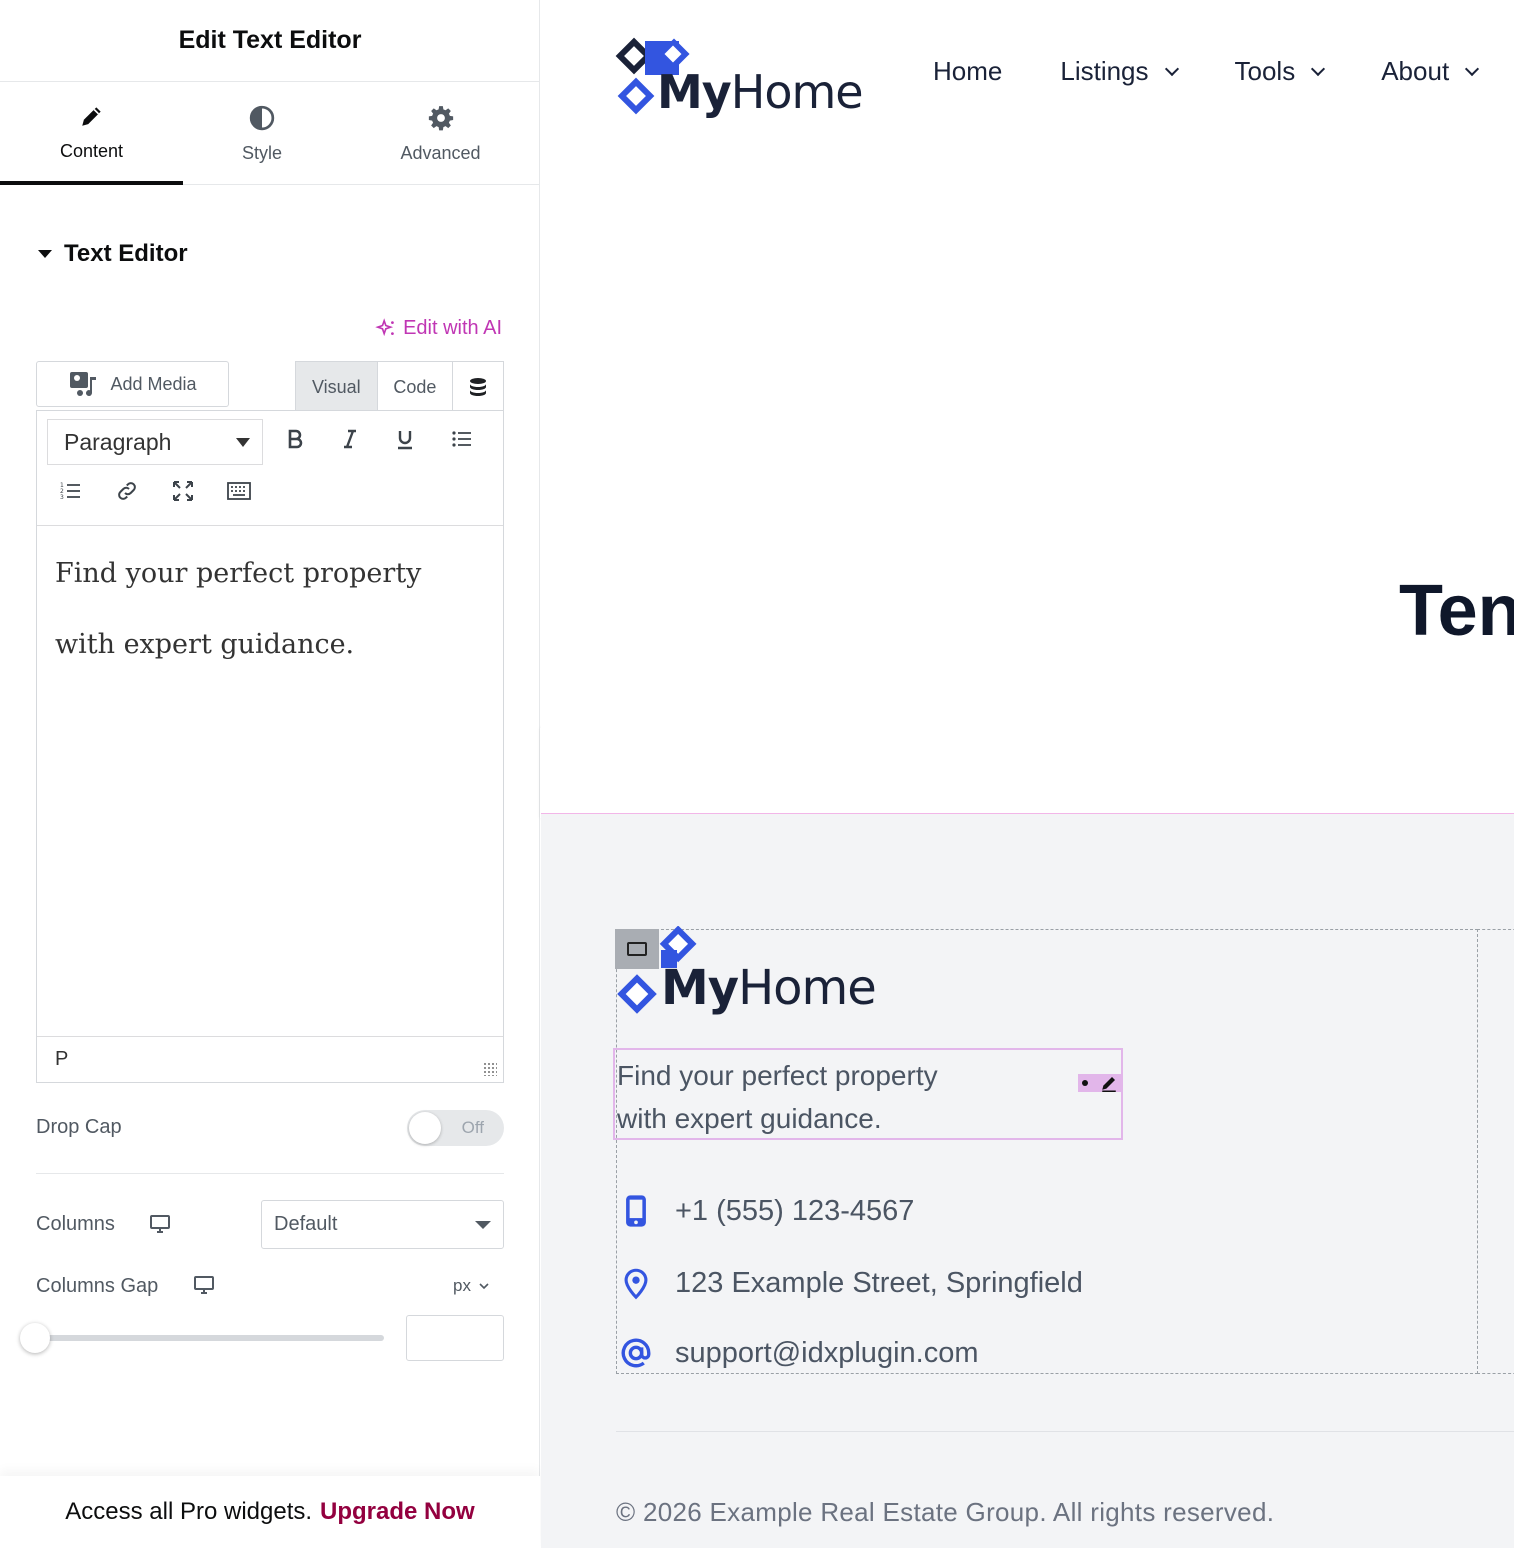  I want to click on bold-icon, so click(295, 439).